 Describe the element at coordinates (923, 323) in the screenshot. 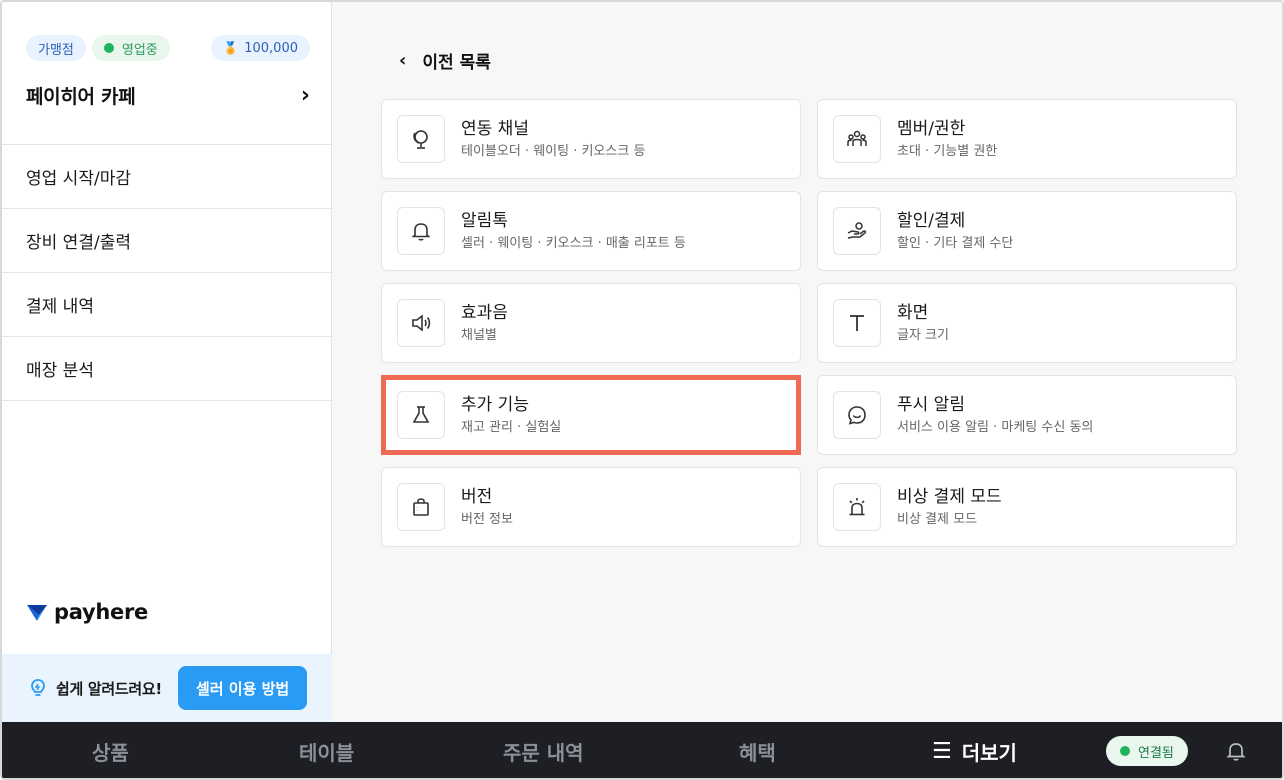

I see `card-texts: 화면 글자 크기` at that location.